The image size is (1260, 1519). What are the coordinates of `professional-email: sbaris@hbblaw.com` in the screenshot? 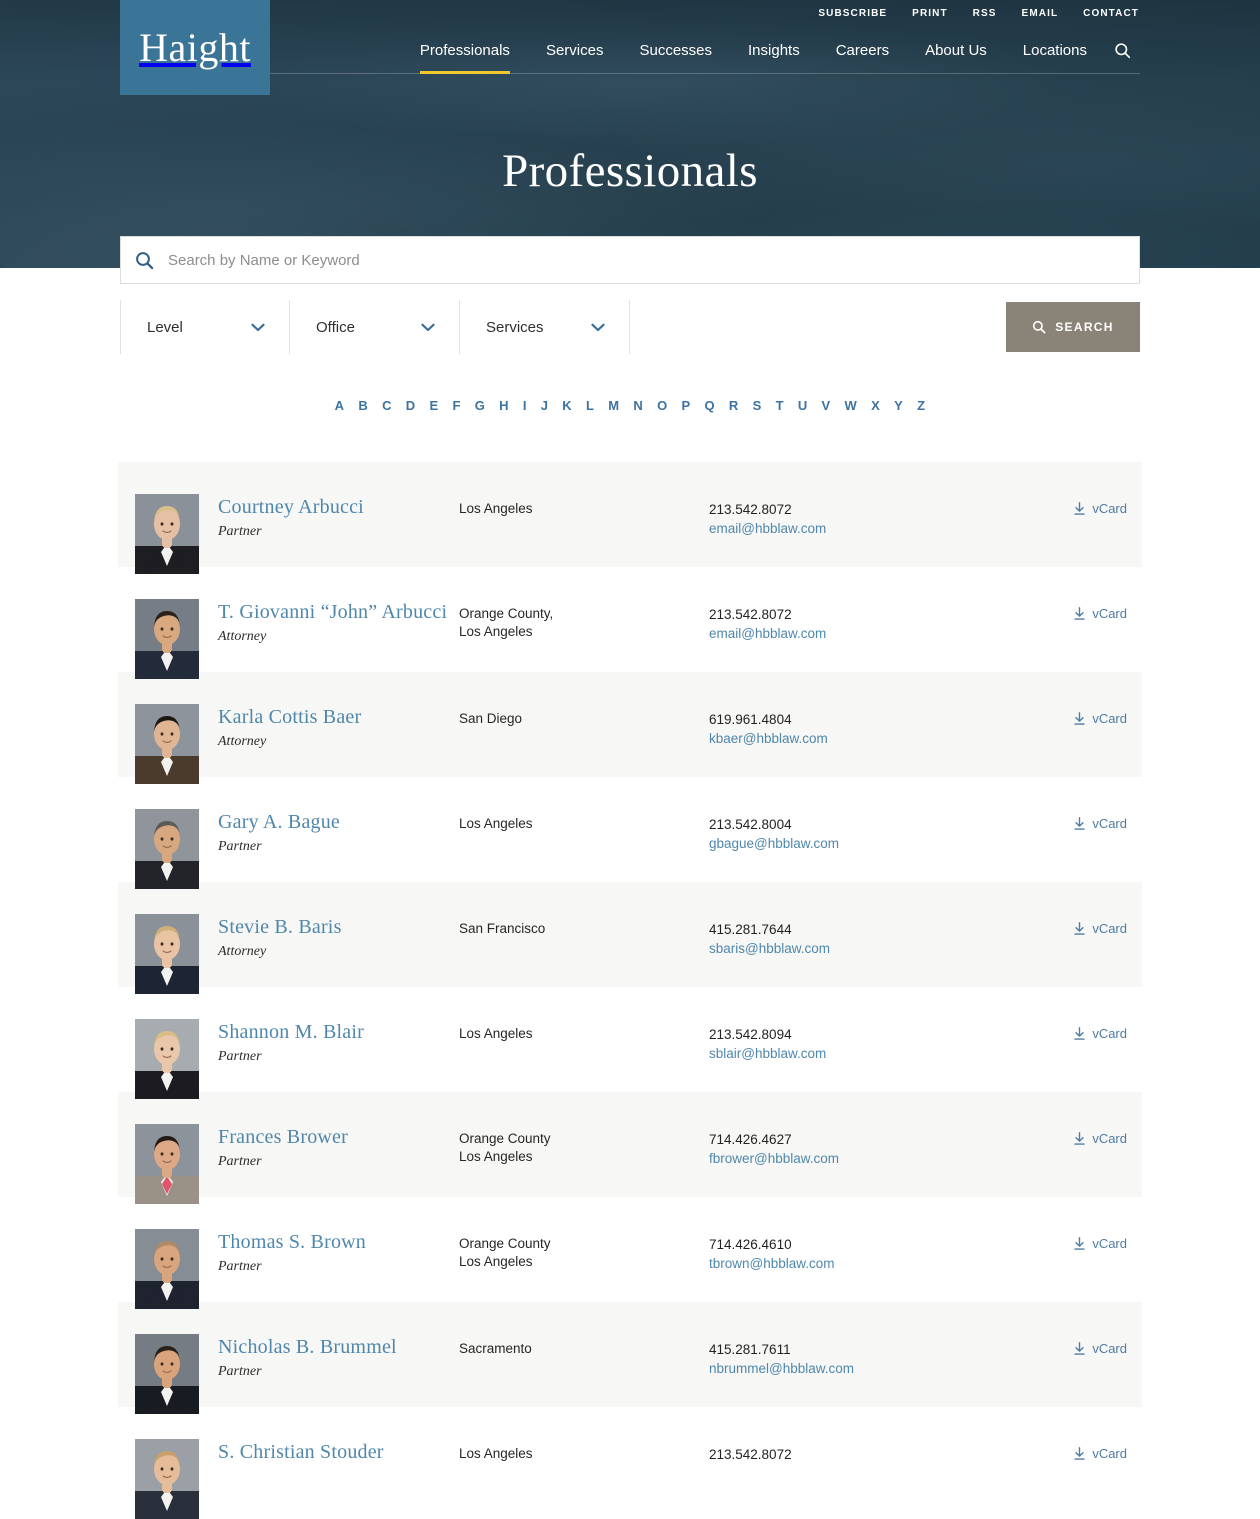 It's located at (874, 948).